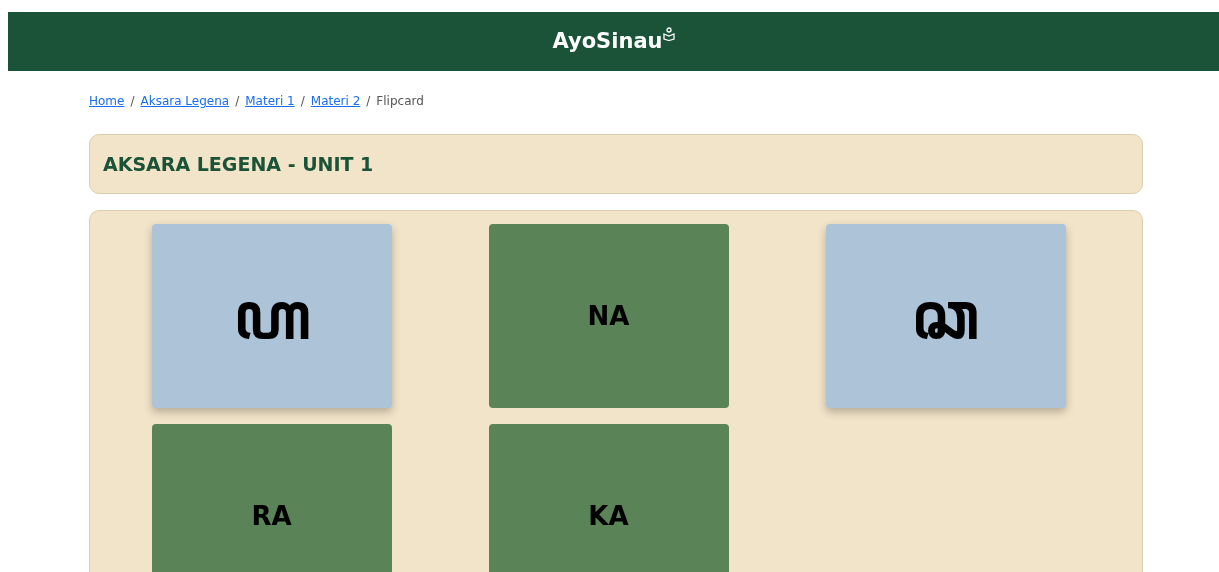  I want to click on flip-card: NA, so click(608, 316).